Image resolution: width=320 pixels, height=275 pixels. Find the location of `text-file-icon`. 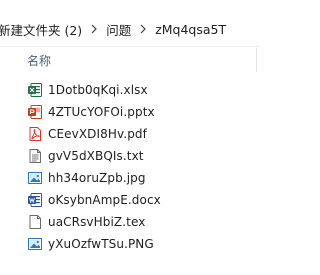

text-file-icon is located at coordinates (35, 156).